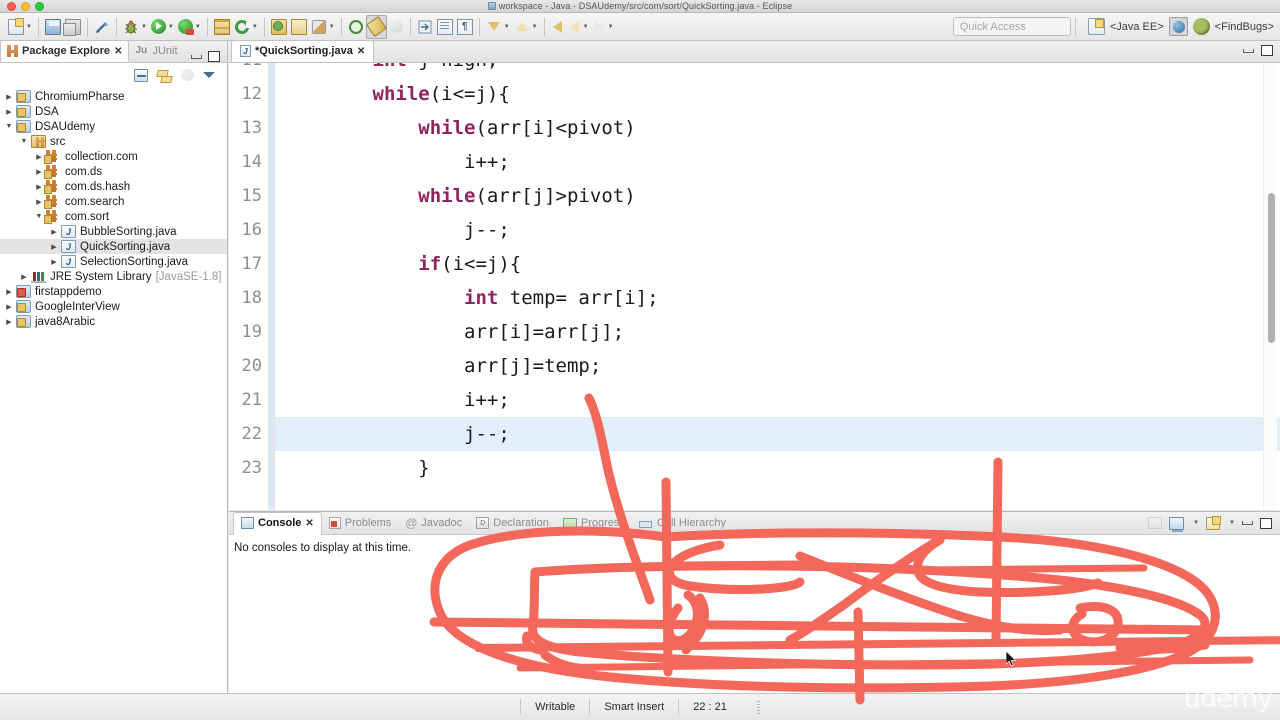  Describe the element at coordinates (113, 96) in the screenshot. I see `tree-item-chromiumpharse: ▶ ChromiumPharse` at that location.